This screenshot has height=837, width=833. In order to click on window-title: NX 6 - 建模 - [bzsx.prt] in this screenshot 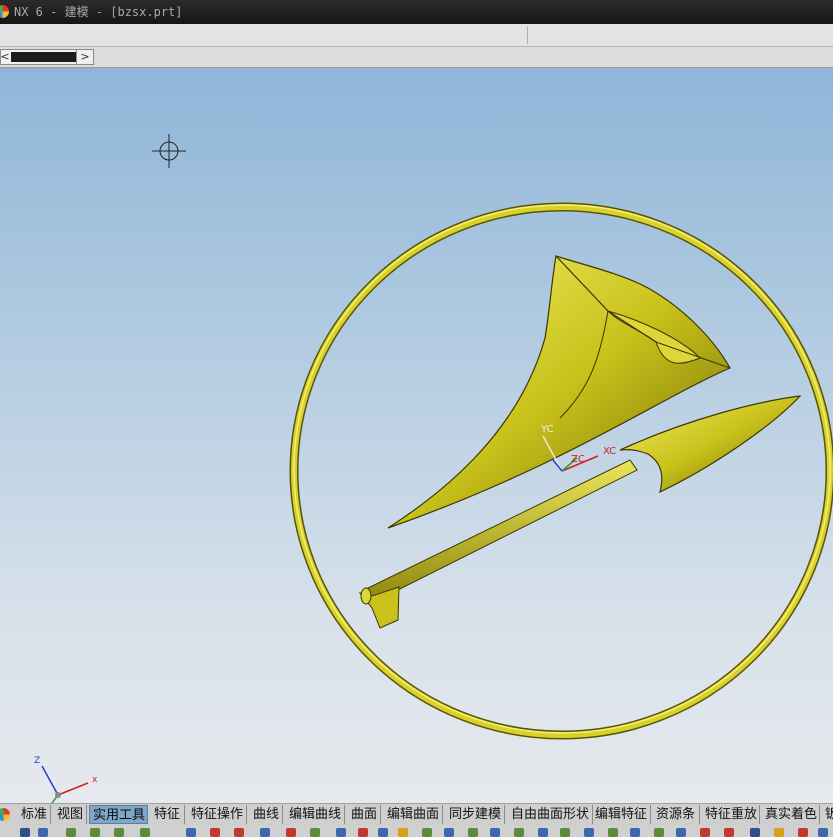, I will do `click(98, 12)`.